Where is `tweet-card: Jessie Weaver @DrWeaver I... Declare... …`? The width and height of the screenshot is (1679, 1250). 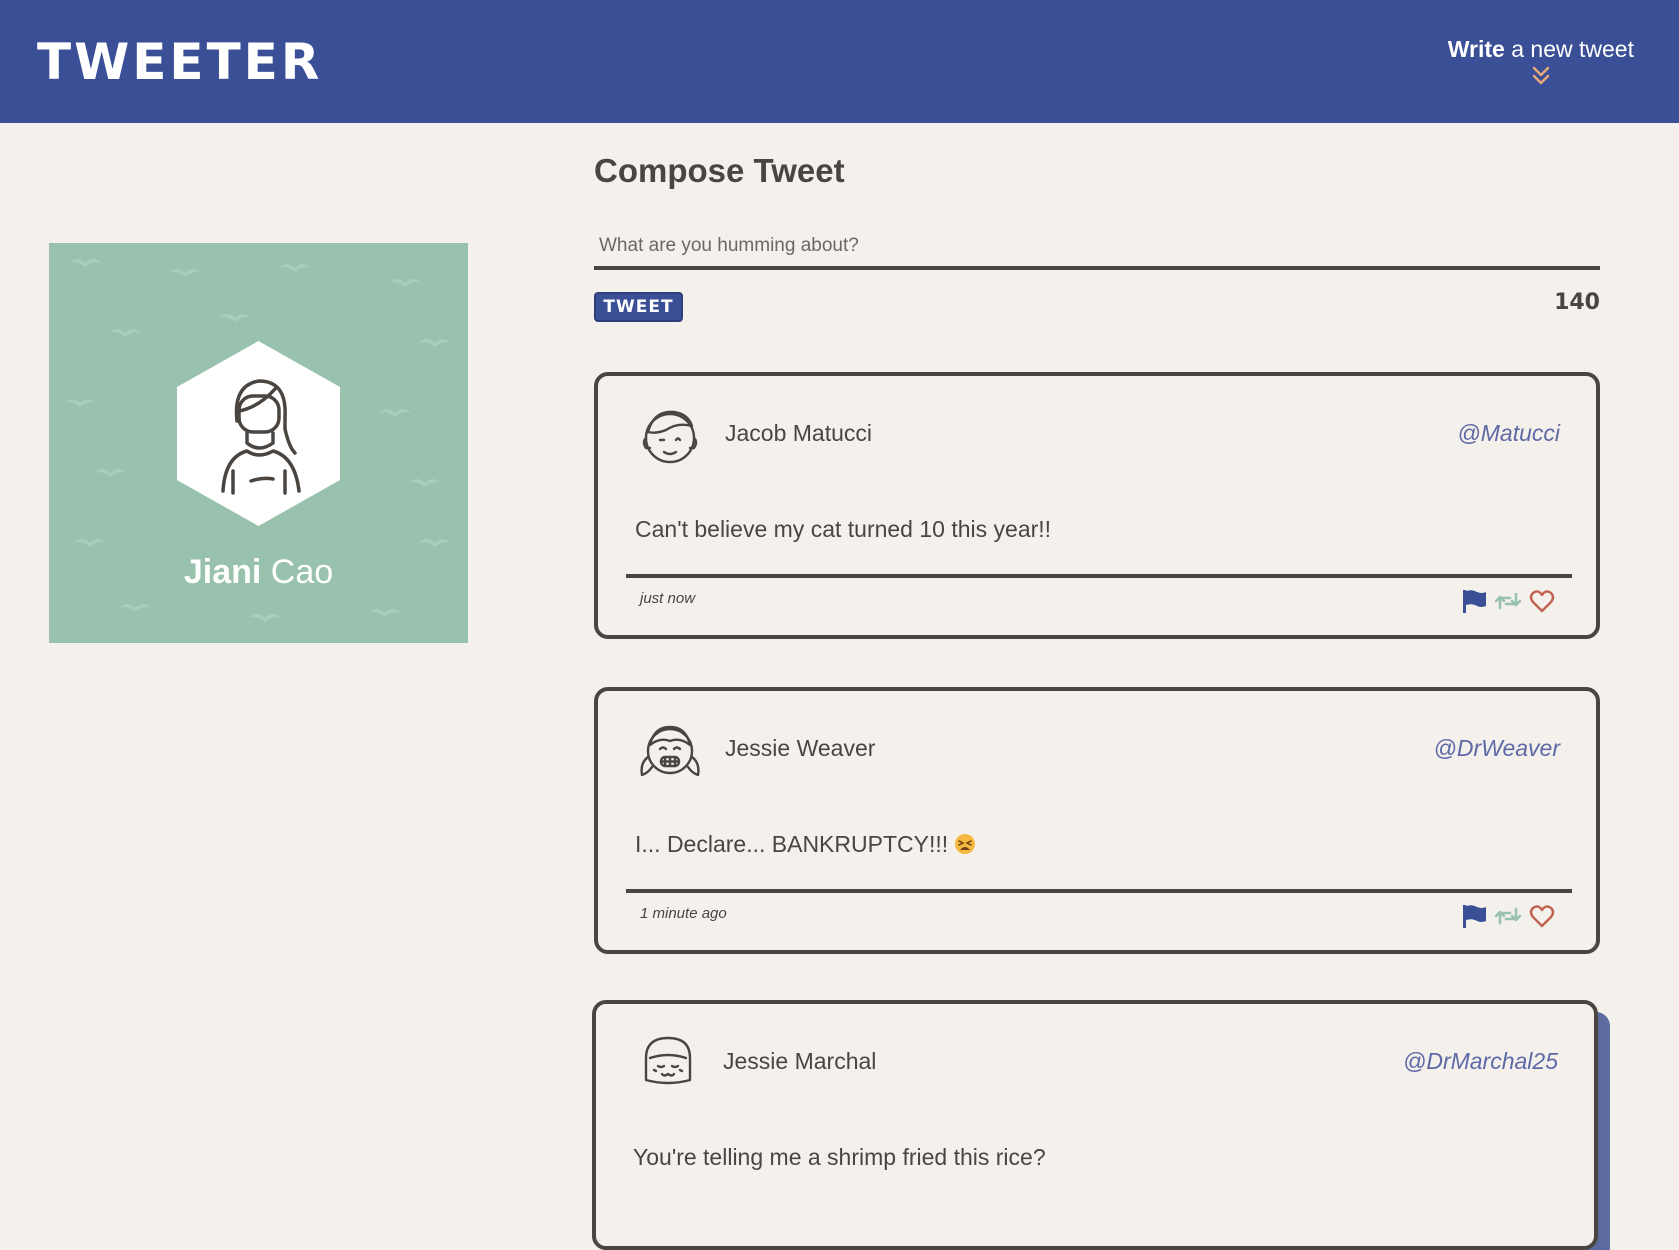
tweet-card: Jessie Weaver @DrWeaver I... Declare... … is located at coordinates (1097, 820).